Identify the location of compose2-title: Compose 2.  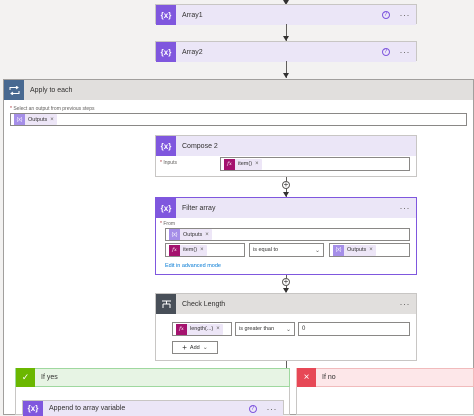
(200, 146).